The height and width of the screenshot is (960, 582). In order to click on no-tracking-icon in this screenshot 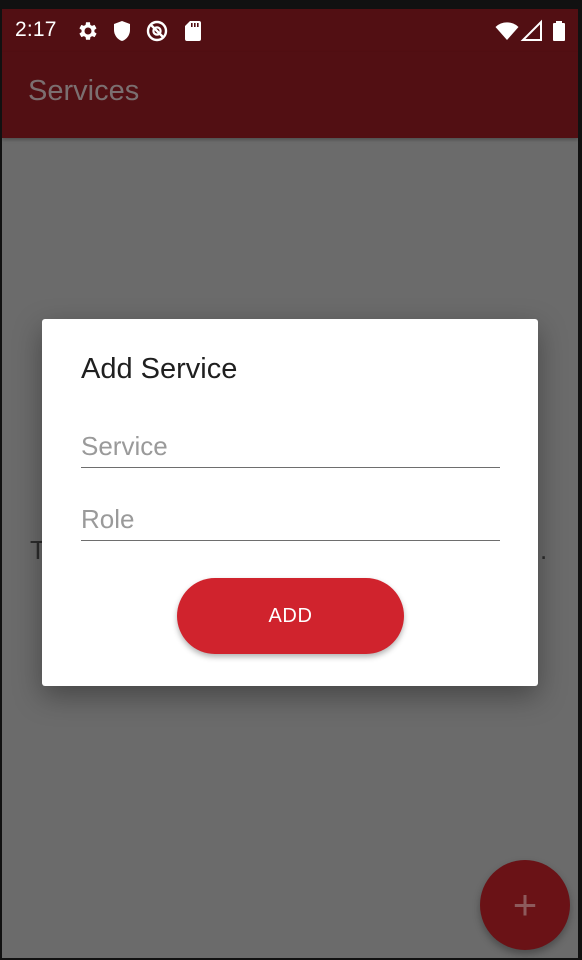, I will do `click(157, 31)`.